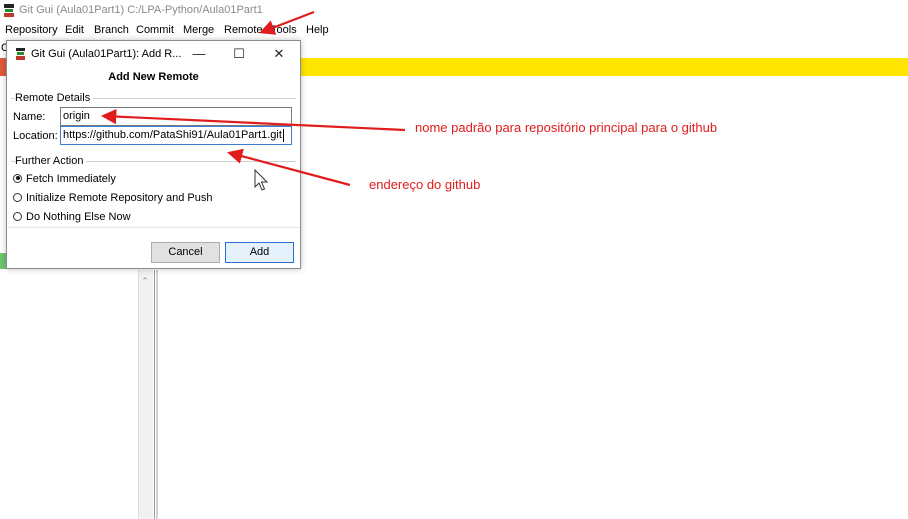  Describe the element at coordinates (253, 120) in the screenshot. I see `arrow-to-name-field` at that location.